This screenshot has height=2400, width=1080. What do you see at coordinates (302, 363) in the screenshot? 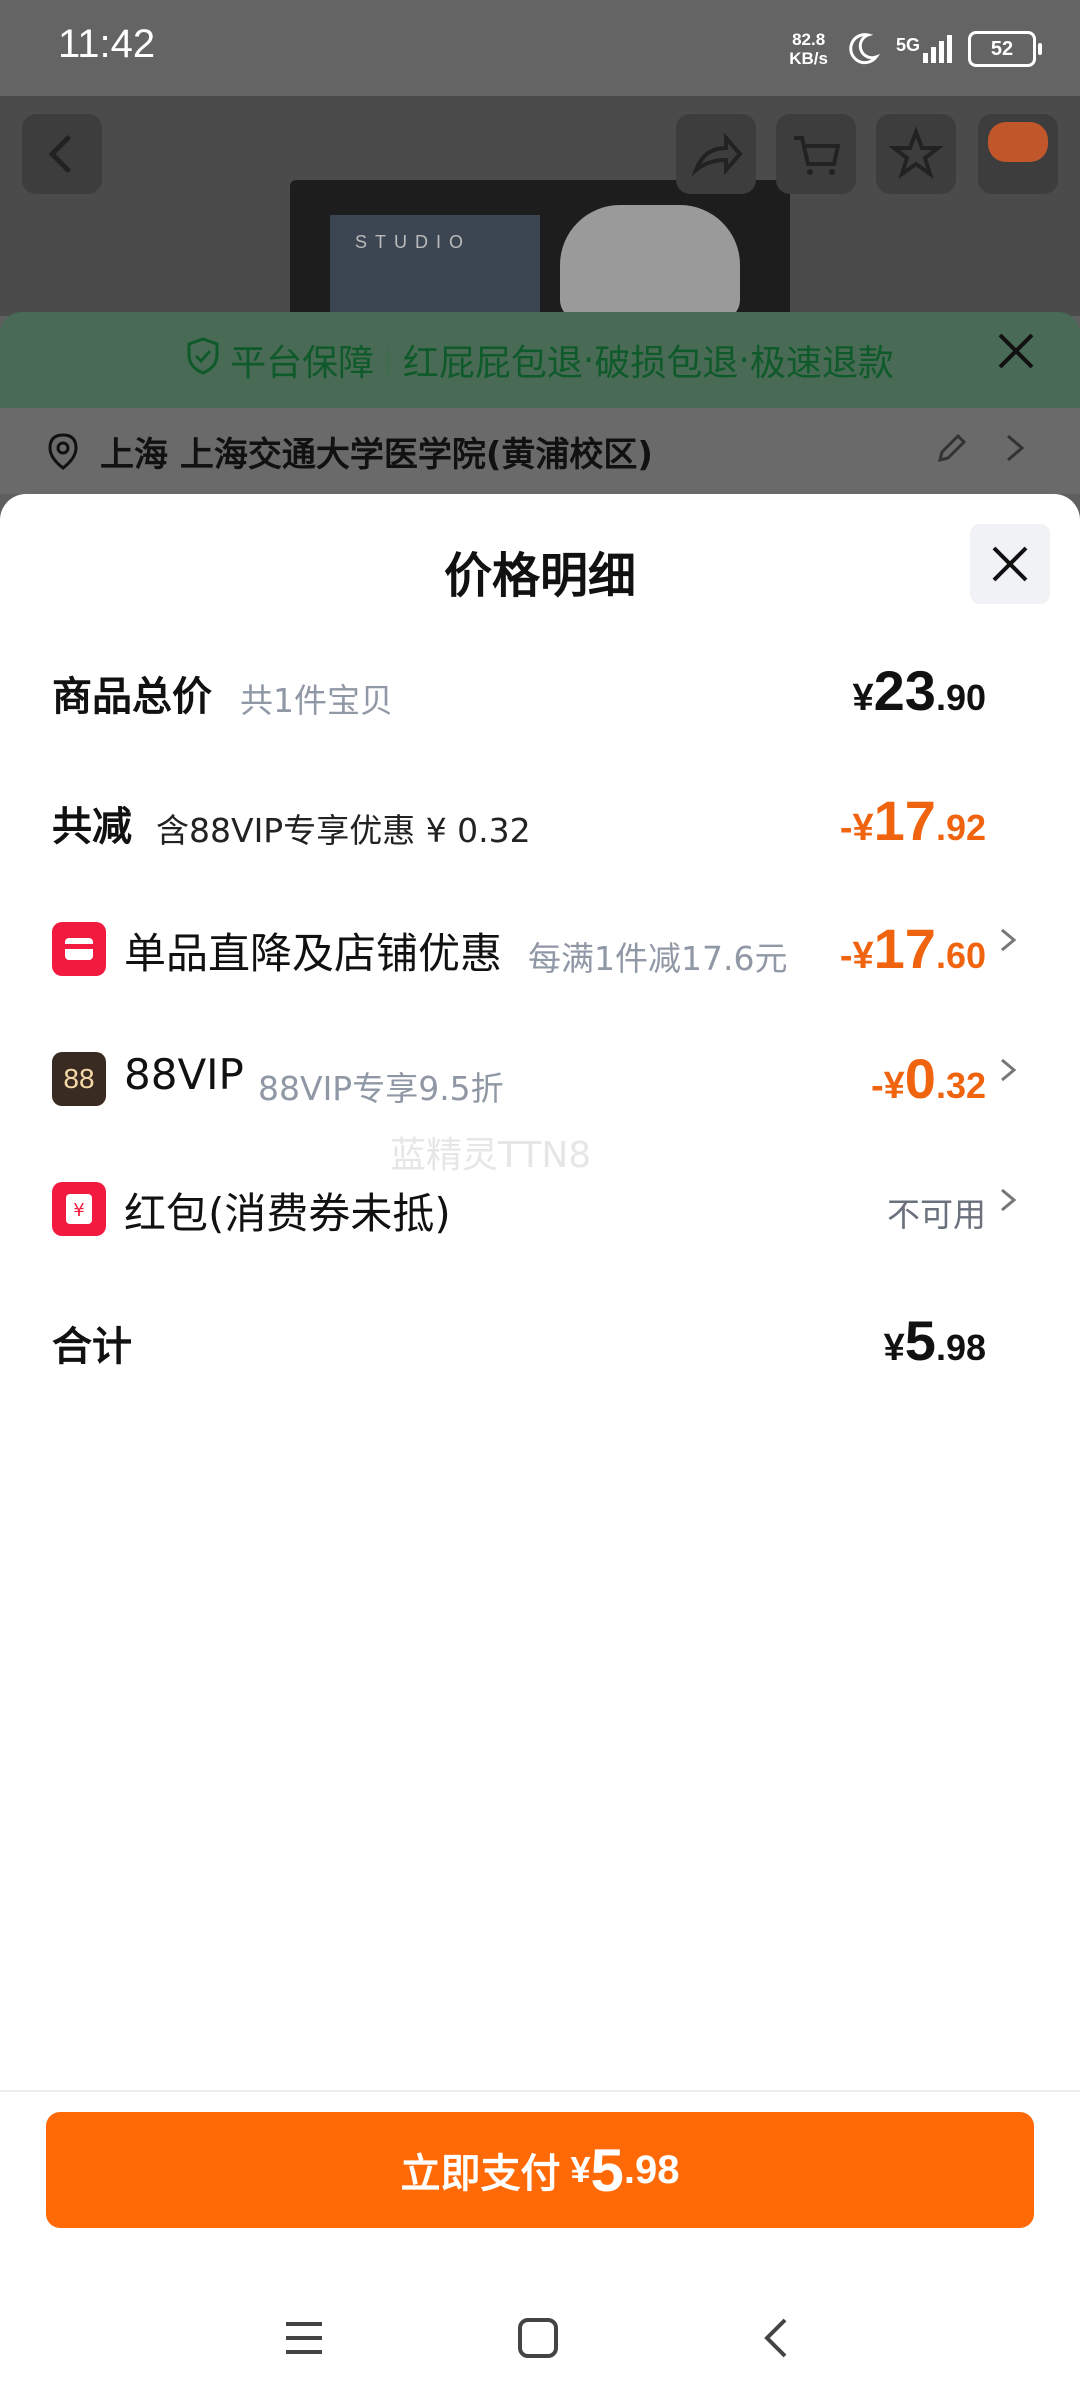
I see `guarantee-title: 平台保障` at bounding box center [302, 363].